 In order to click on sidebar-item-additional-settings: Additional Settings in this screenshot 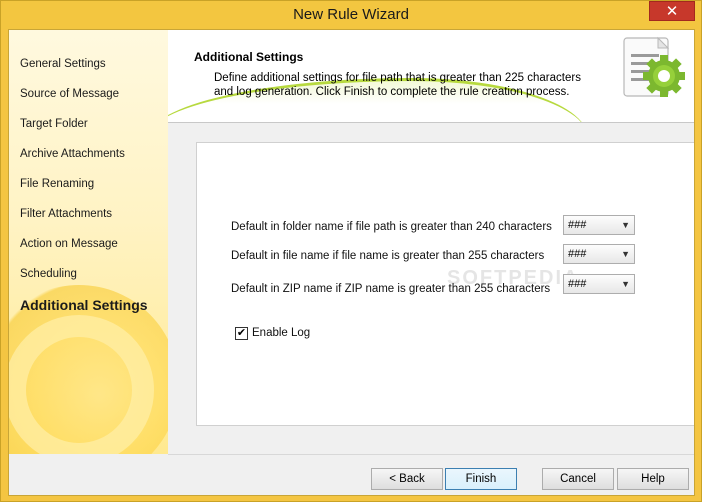, I will do `click(84, 305)`.